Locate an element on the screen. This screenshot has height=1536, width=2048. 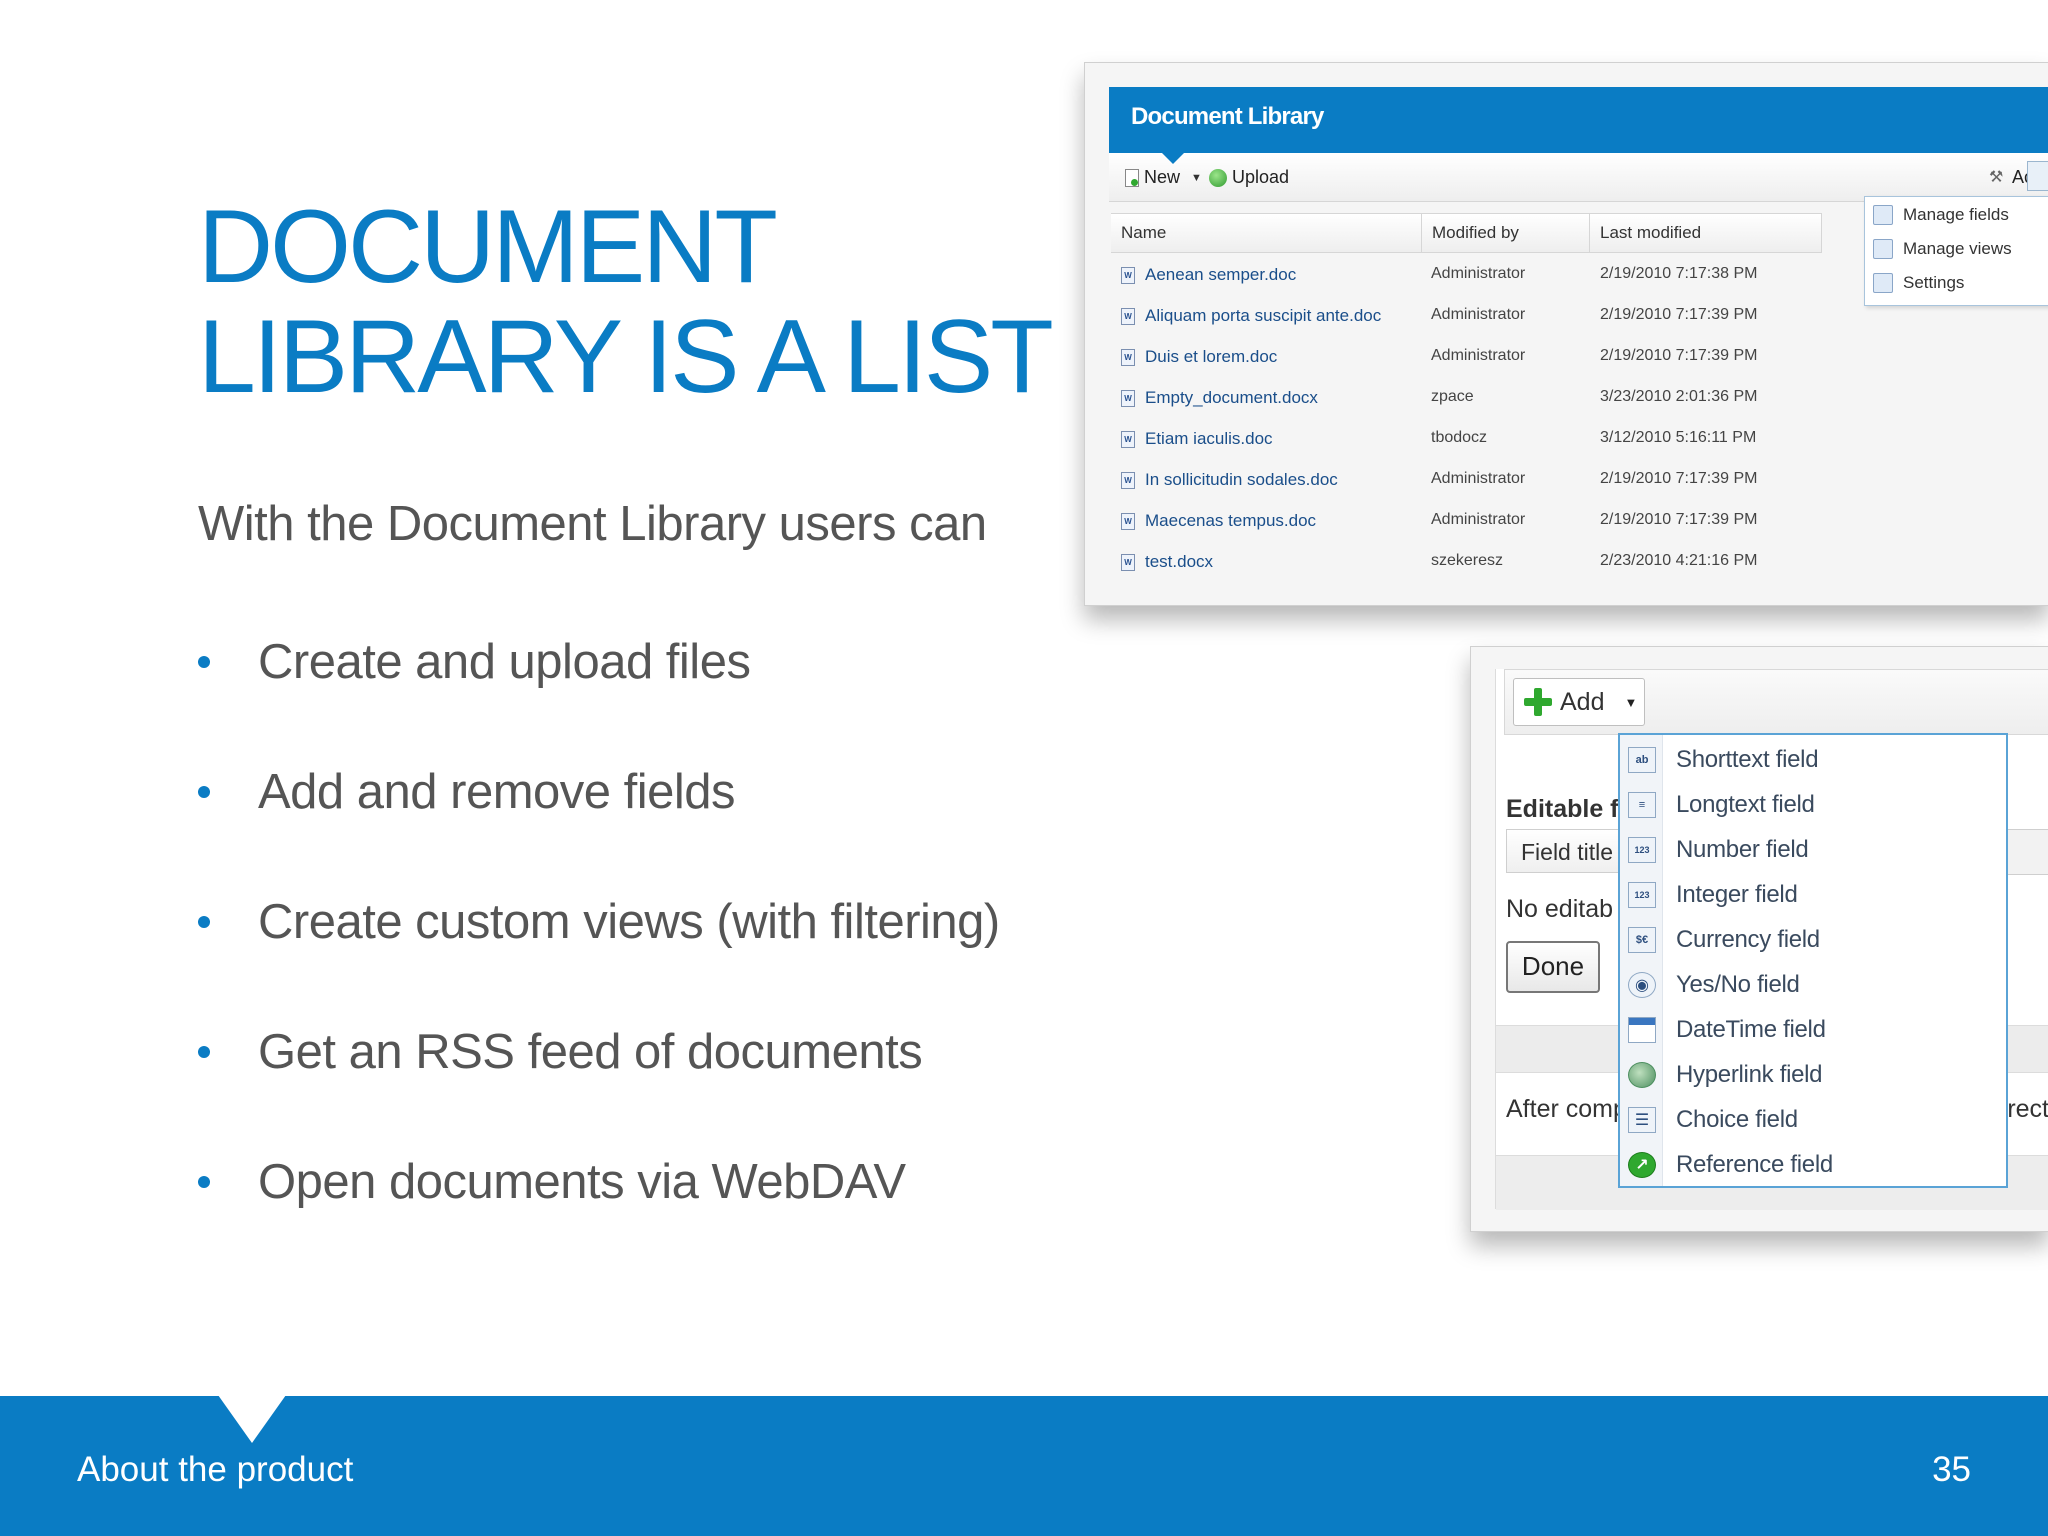
menu-item-hyperlink-field: Hyperlink field is located at coordinates (1813, 1074).